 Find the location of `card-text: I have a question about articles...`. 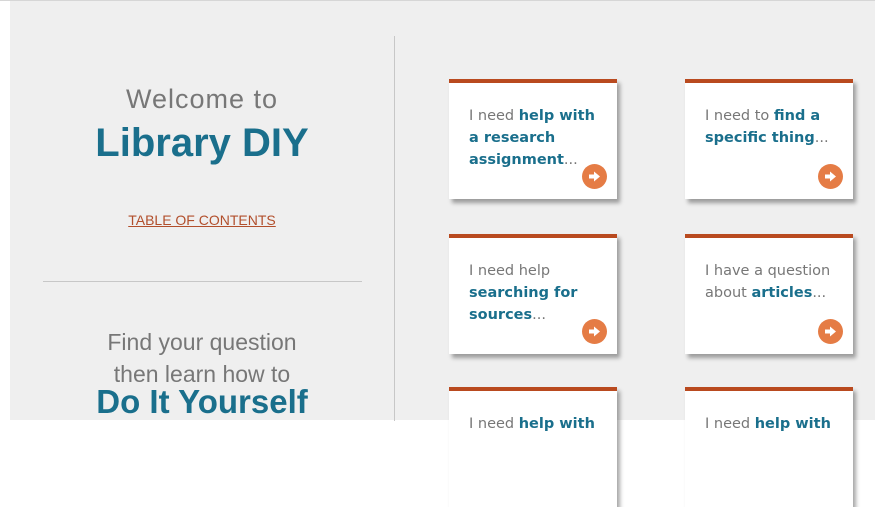

card-text: I have a question about articles... is located at coordinates (775, 282).